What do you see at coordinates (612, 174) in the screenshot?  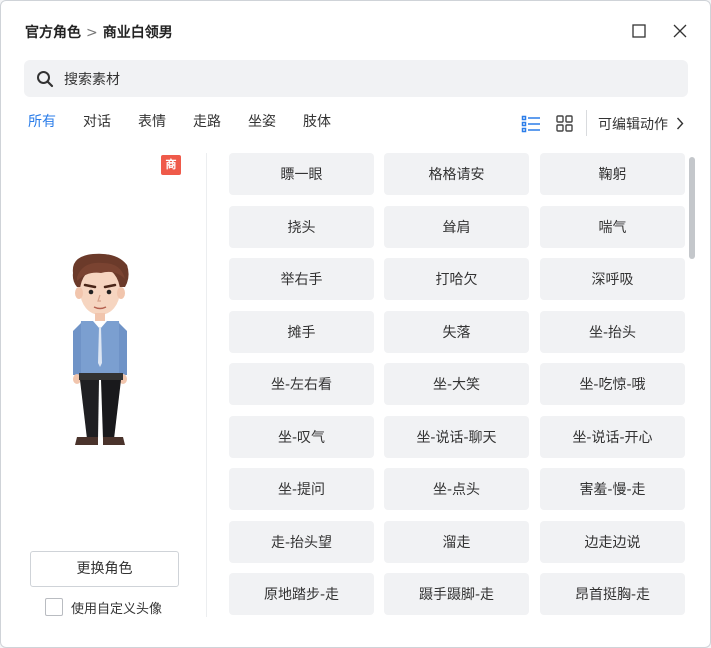 I see `action-button: 鞠躬` at bounding box center [612, 174].